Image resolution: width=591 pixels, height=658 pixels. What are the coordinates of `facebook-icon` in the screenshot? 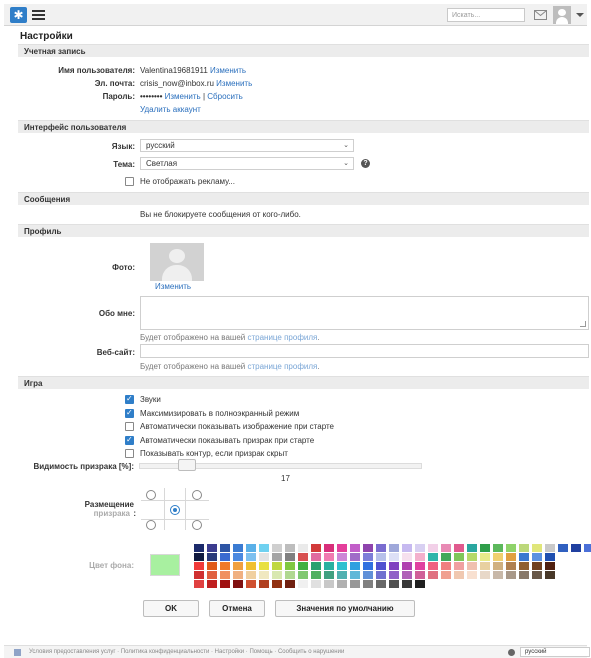 It's located at (17, 652).